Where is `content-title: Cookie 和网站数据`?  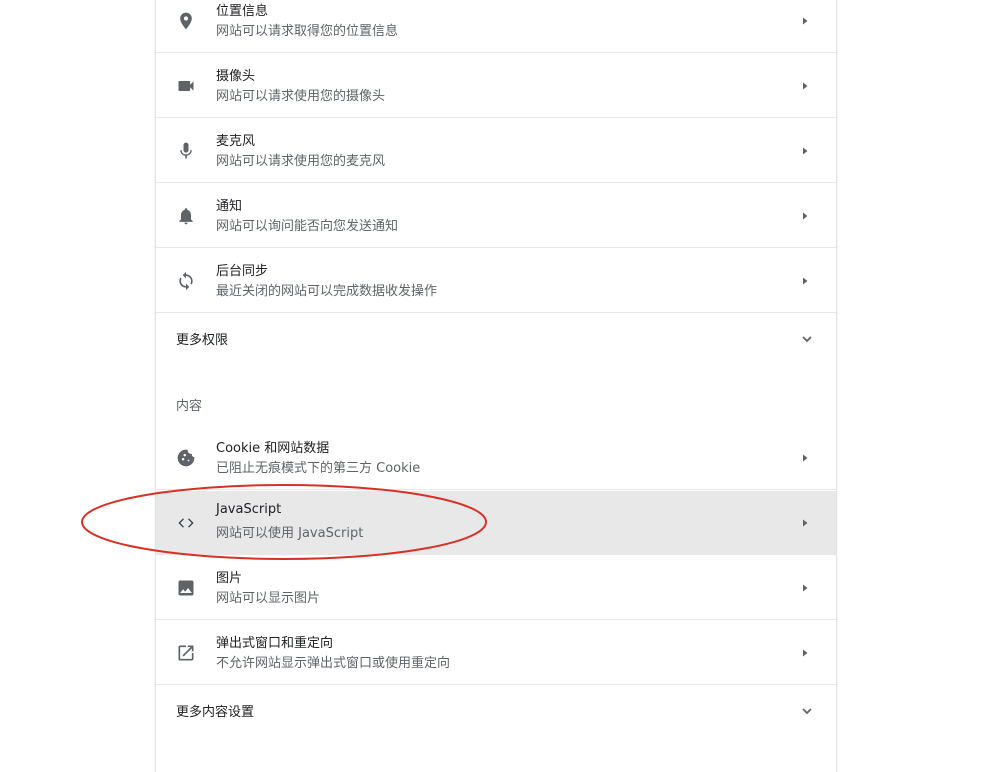
content-title: Cookie 和网站数据 is located at coordinates (273, 448).